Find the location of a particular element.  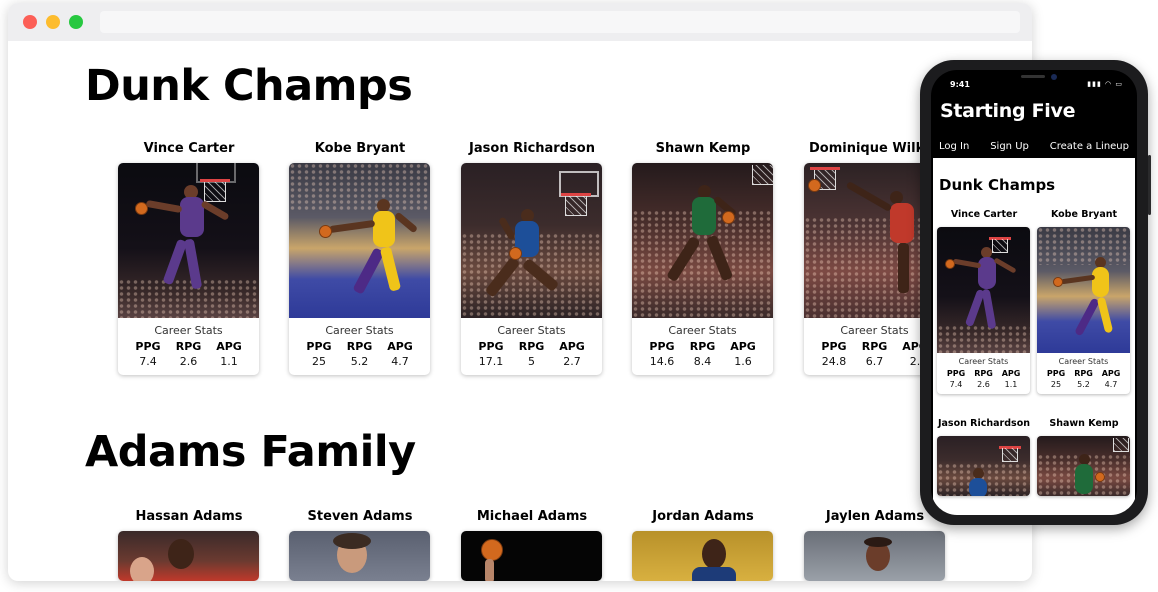

nav-login-link: Log In is located at coordinates (954, 147).